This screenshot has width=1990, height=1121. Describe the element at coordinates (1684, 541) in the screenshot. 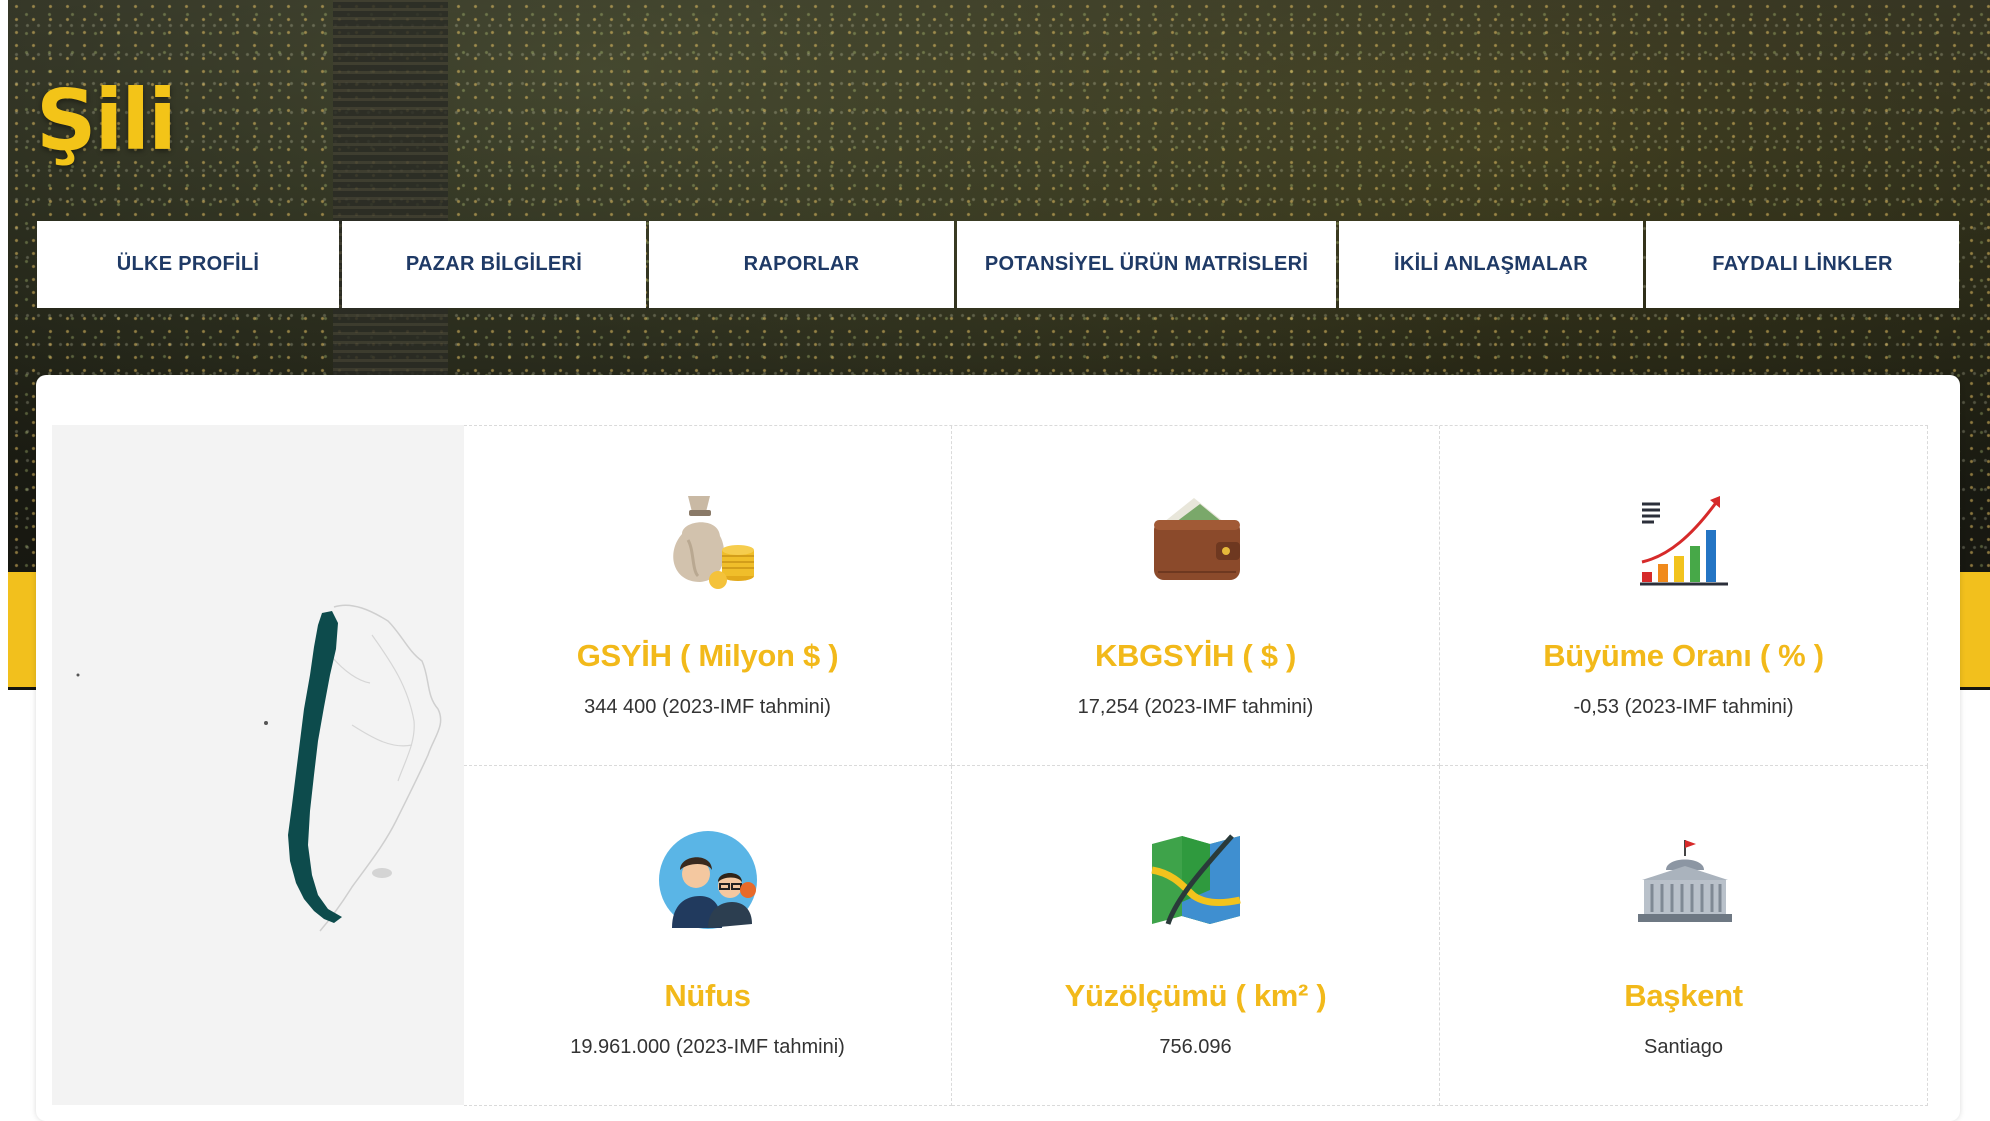

I see `growth-chart-icon` at that location.